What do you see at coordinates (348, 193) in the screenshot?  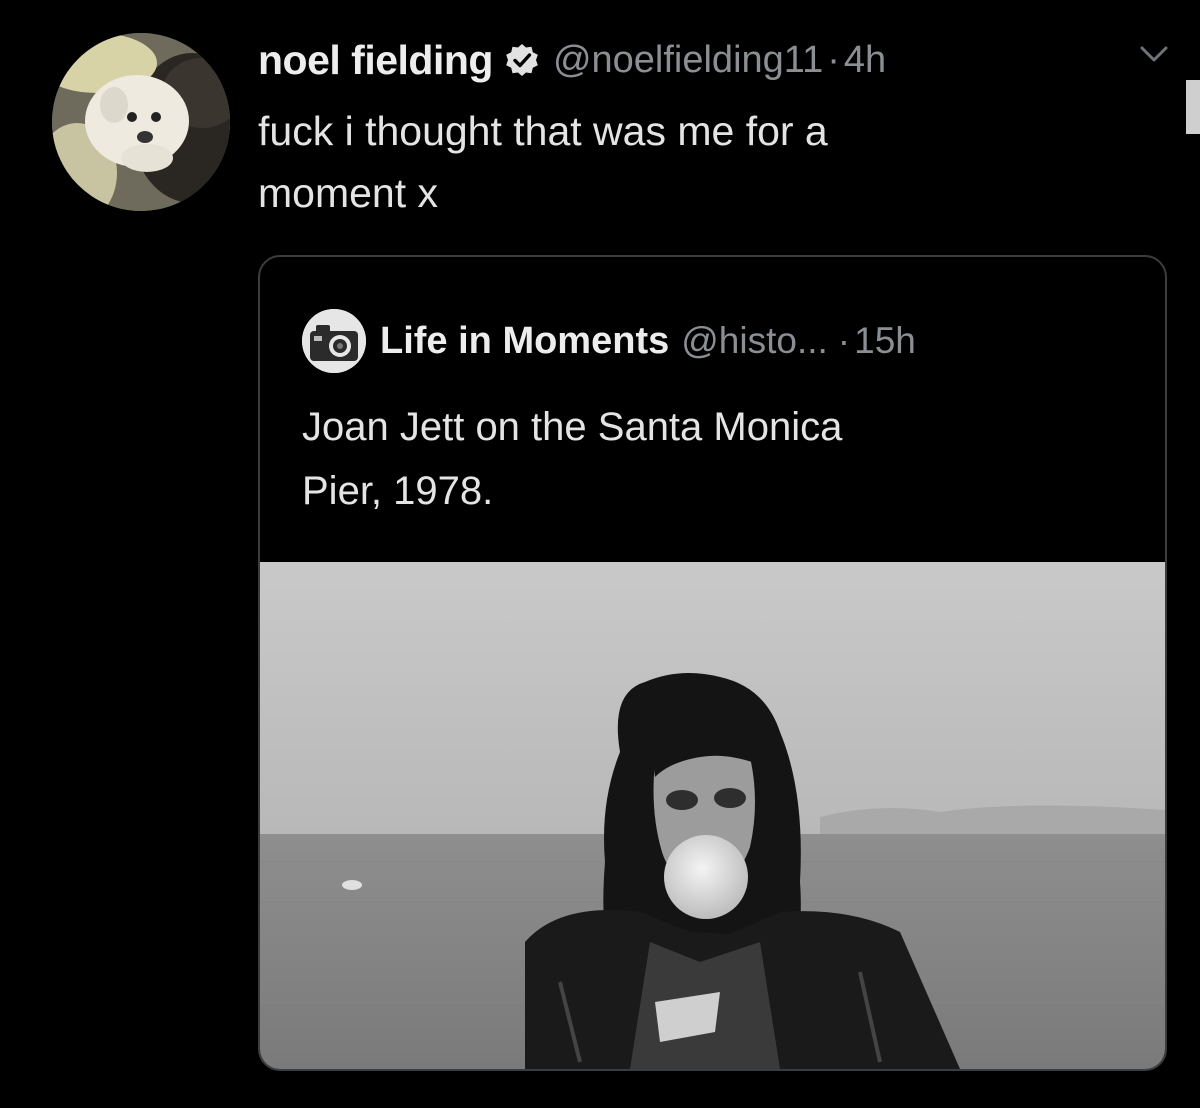 I see `tweet-text-line: moment x` at bounding box center [348, 193].